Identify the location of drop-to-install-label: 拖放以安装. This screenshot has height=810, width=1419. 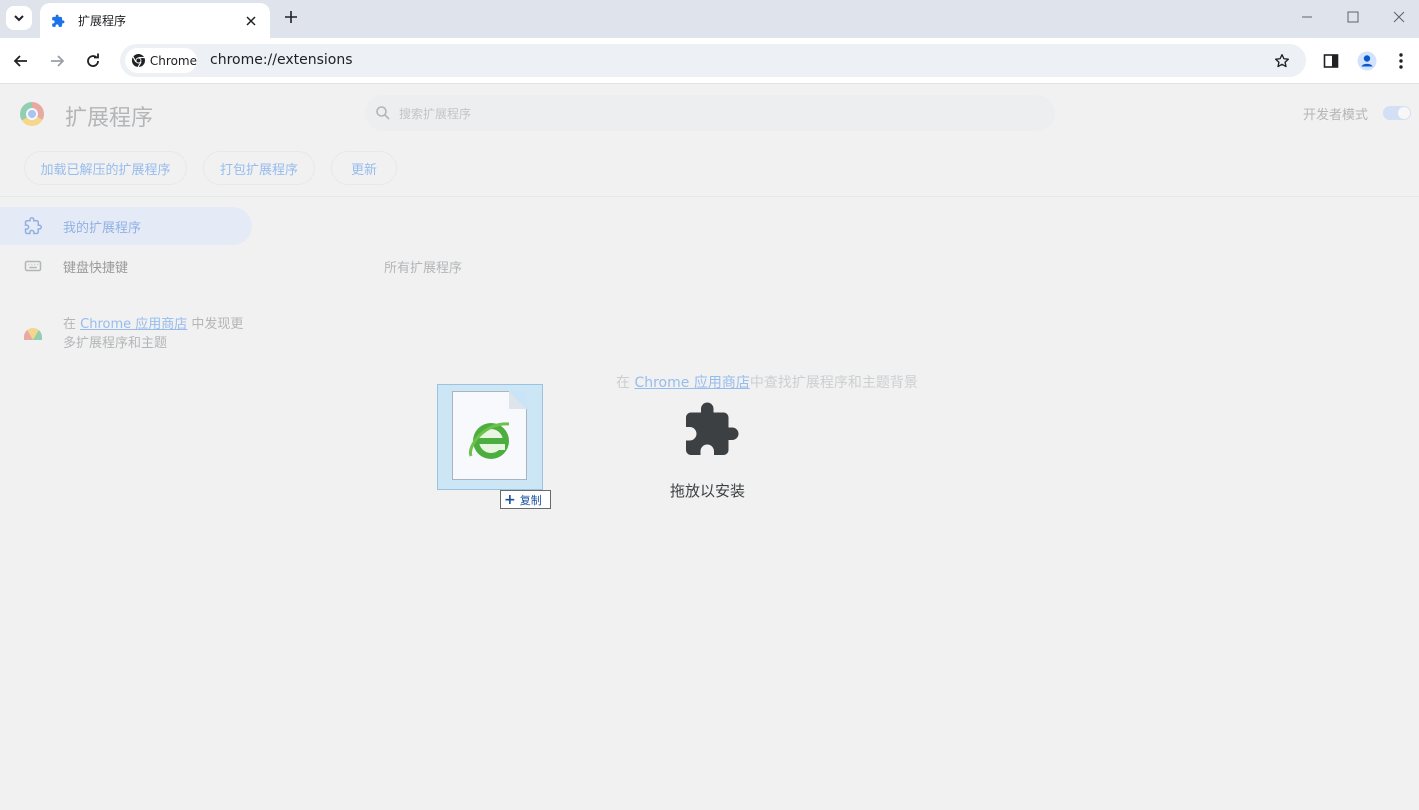
(708, 491).